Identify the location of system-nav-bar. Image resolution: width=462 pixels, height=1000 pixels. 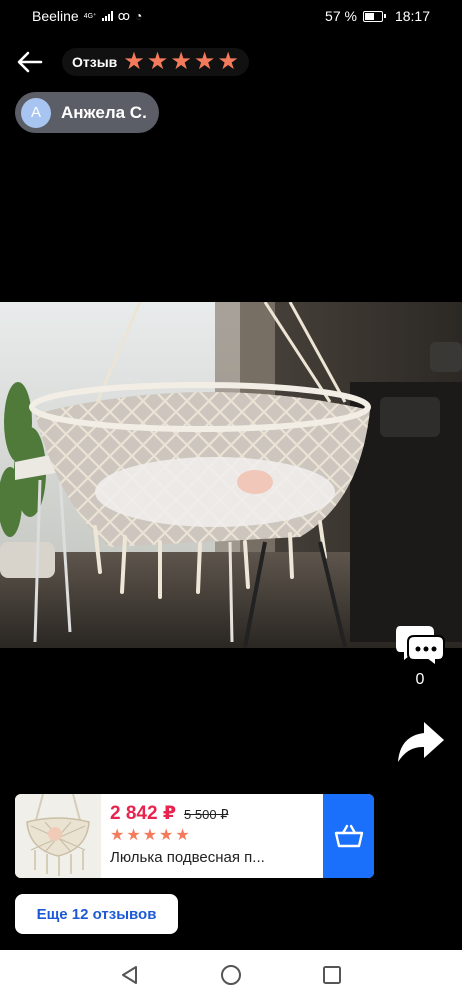
(231, 975).